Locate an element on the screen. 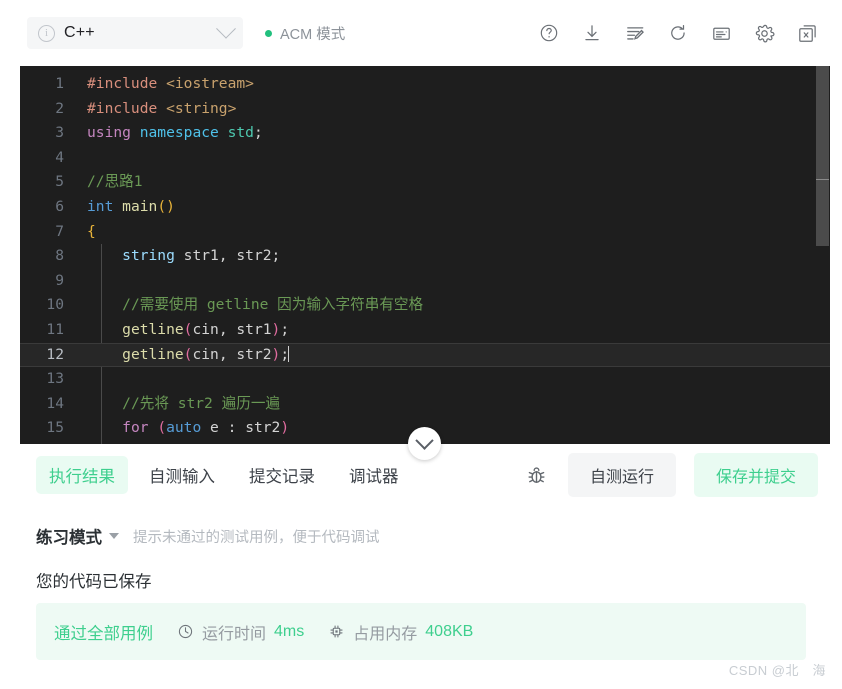 The height and width of the screenshot is (689, 842). code-token: ) is located at coordinates (285, 428).